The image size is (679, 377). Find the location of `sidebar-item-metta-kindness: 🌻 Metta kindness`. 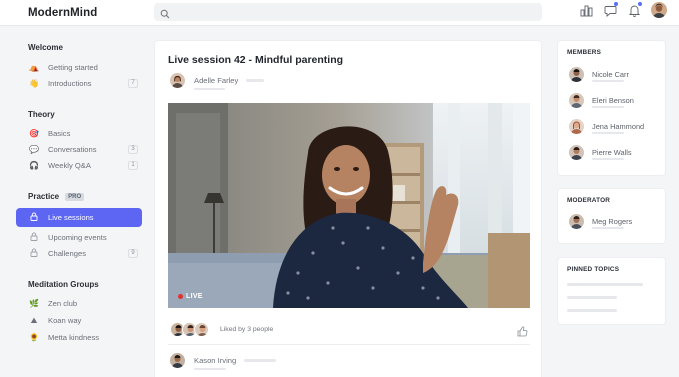

sidebar-item-metta-kindness: 🌻 Metta kindness is located at coordinates (79, 337).